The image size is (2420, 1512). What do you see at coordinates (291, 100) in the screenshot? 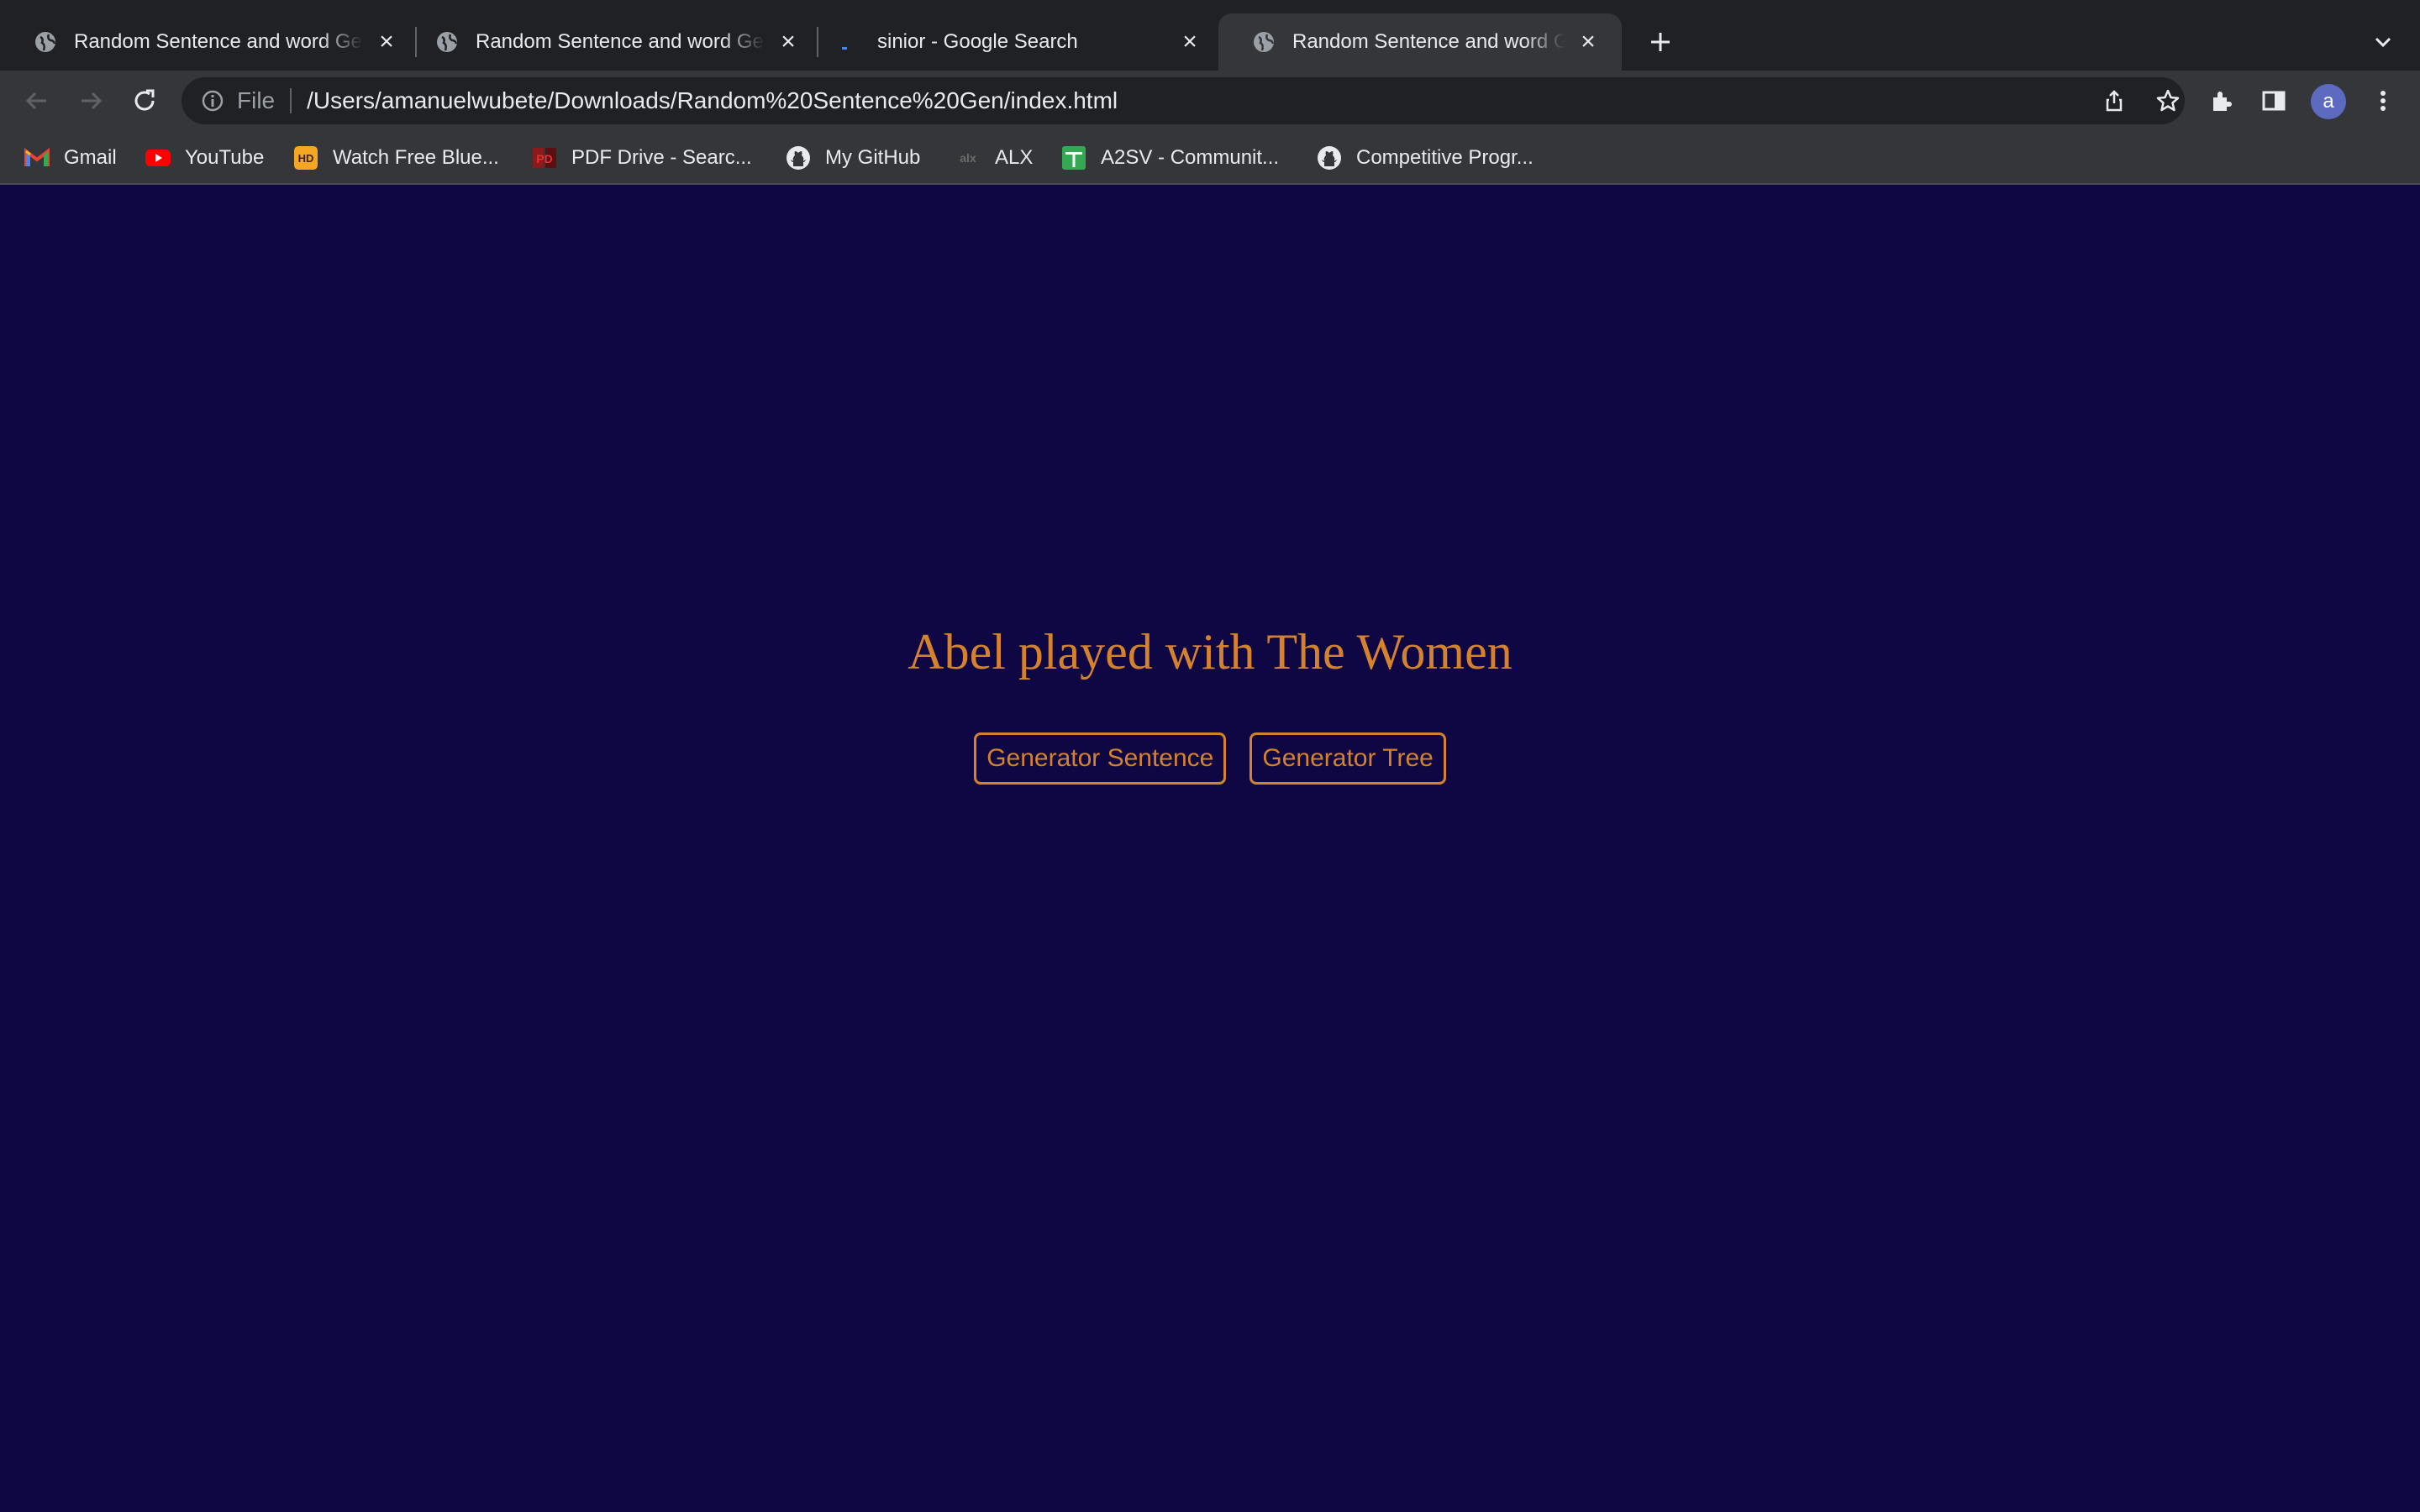
I see `omnibox-divider` at bounding box center [291, 100].